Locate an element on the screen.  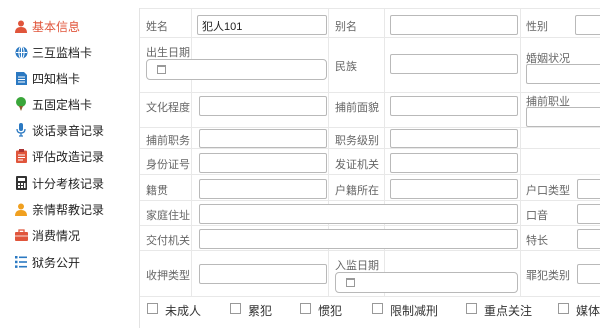
sidebar-item-label: 评估改造记录 is located at coordinates (68, 156).